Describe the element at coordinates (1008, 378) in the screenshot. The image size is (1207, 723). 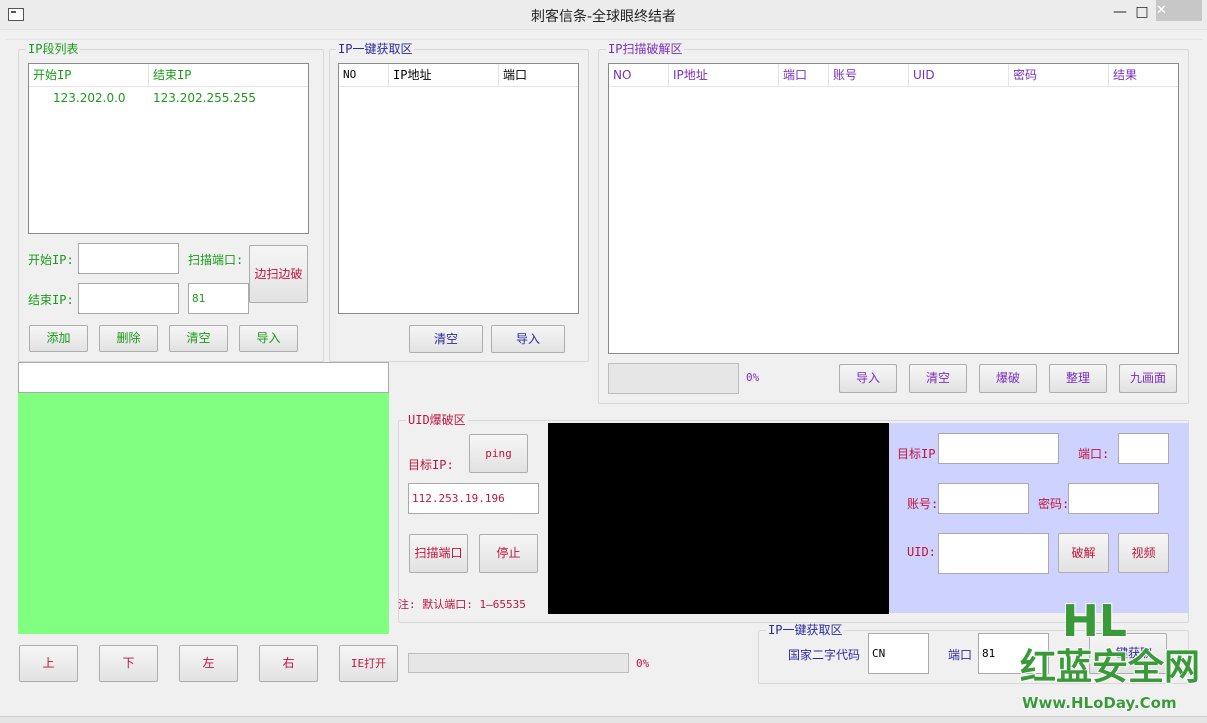
I see `scan-crack-start-button: 爆破` at that location.